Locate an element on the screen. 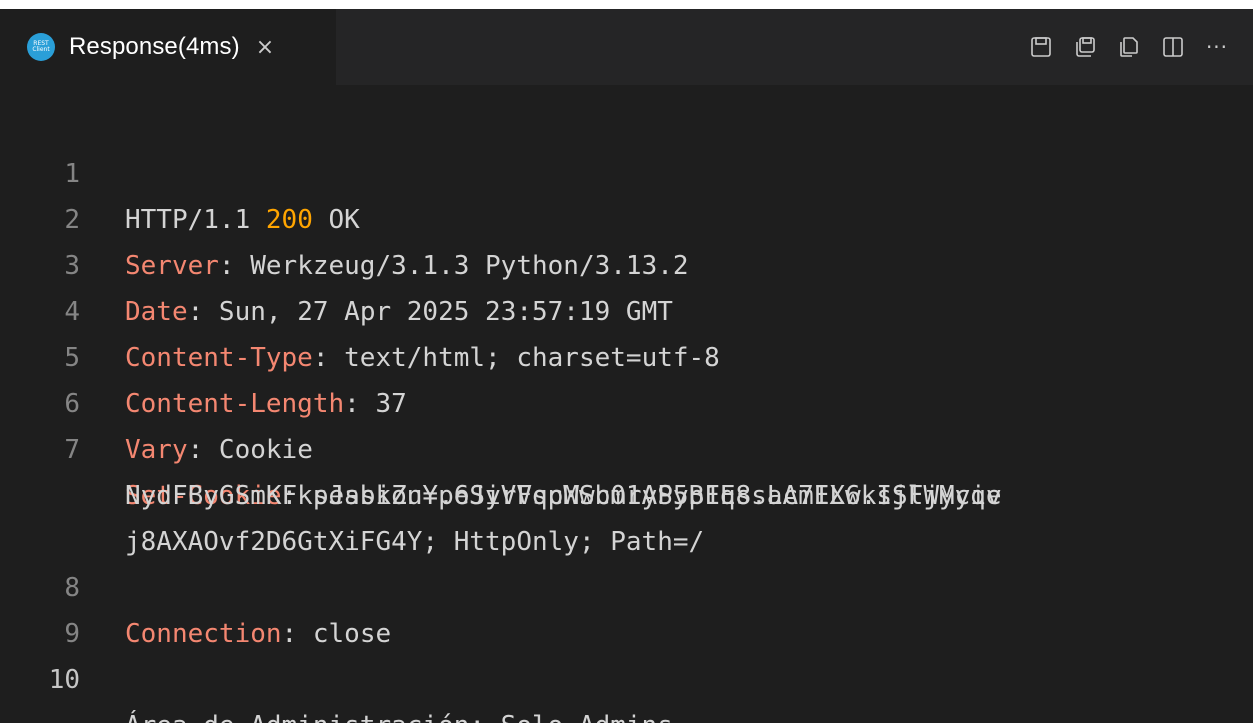 The height and width of the screenshot is (723, 1253). more-actions-label: ··· is located at coordinates (1217, 47).